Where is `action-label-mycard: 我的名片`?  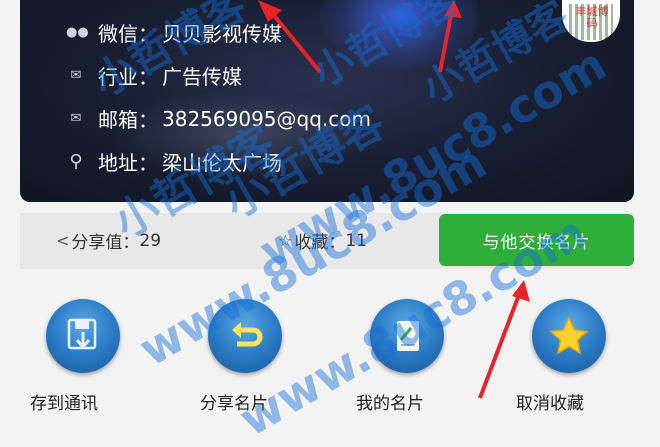 action-label-mycard: 我的名片 is located at coordinates (390, 404).